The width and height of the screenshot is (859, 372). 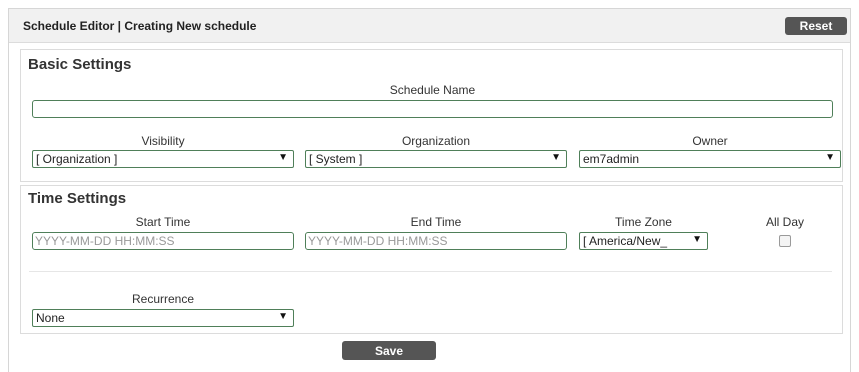 I want to click on visibility-value: [ Organization ], so click(x=77, y=159).